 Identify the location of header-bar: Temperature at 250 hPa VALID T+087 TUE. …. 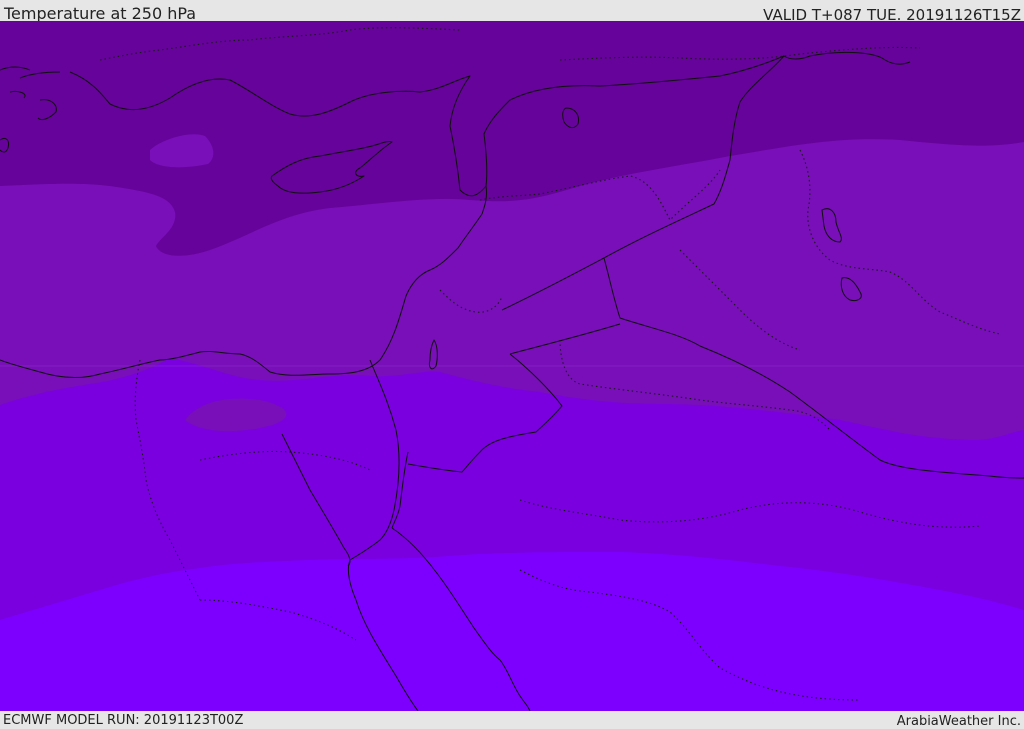
(512, 12).